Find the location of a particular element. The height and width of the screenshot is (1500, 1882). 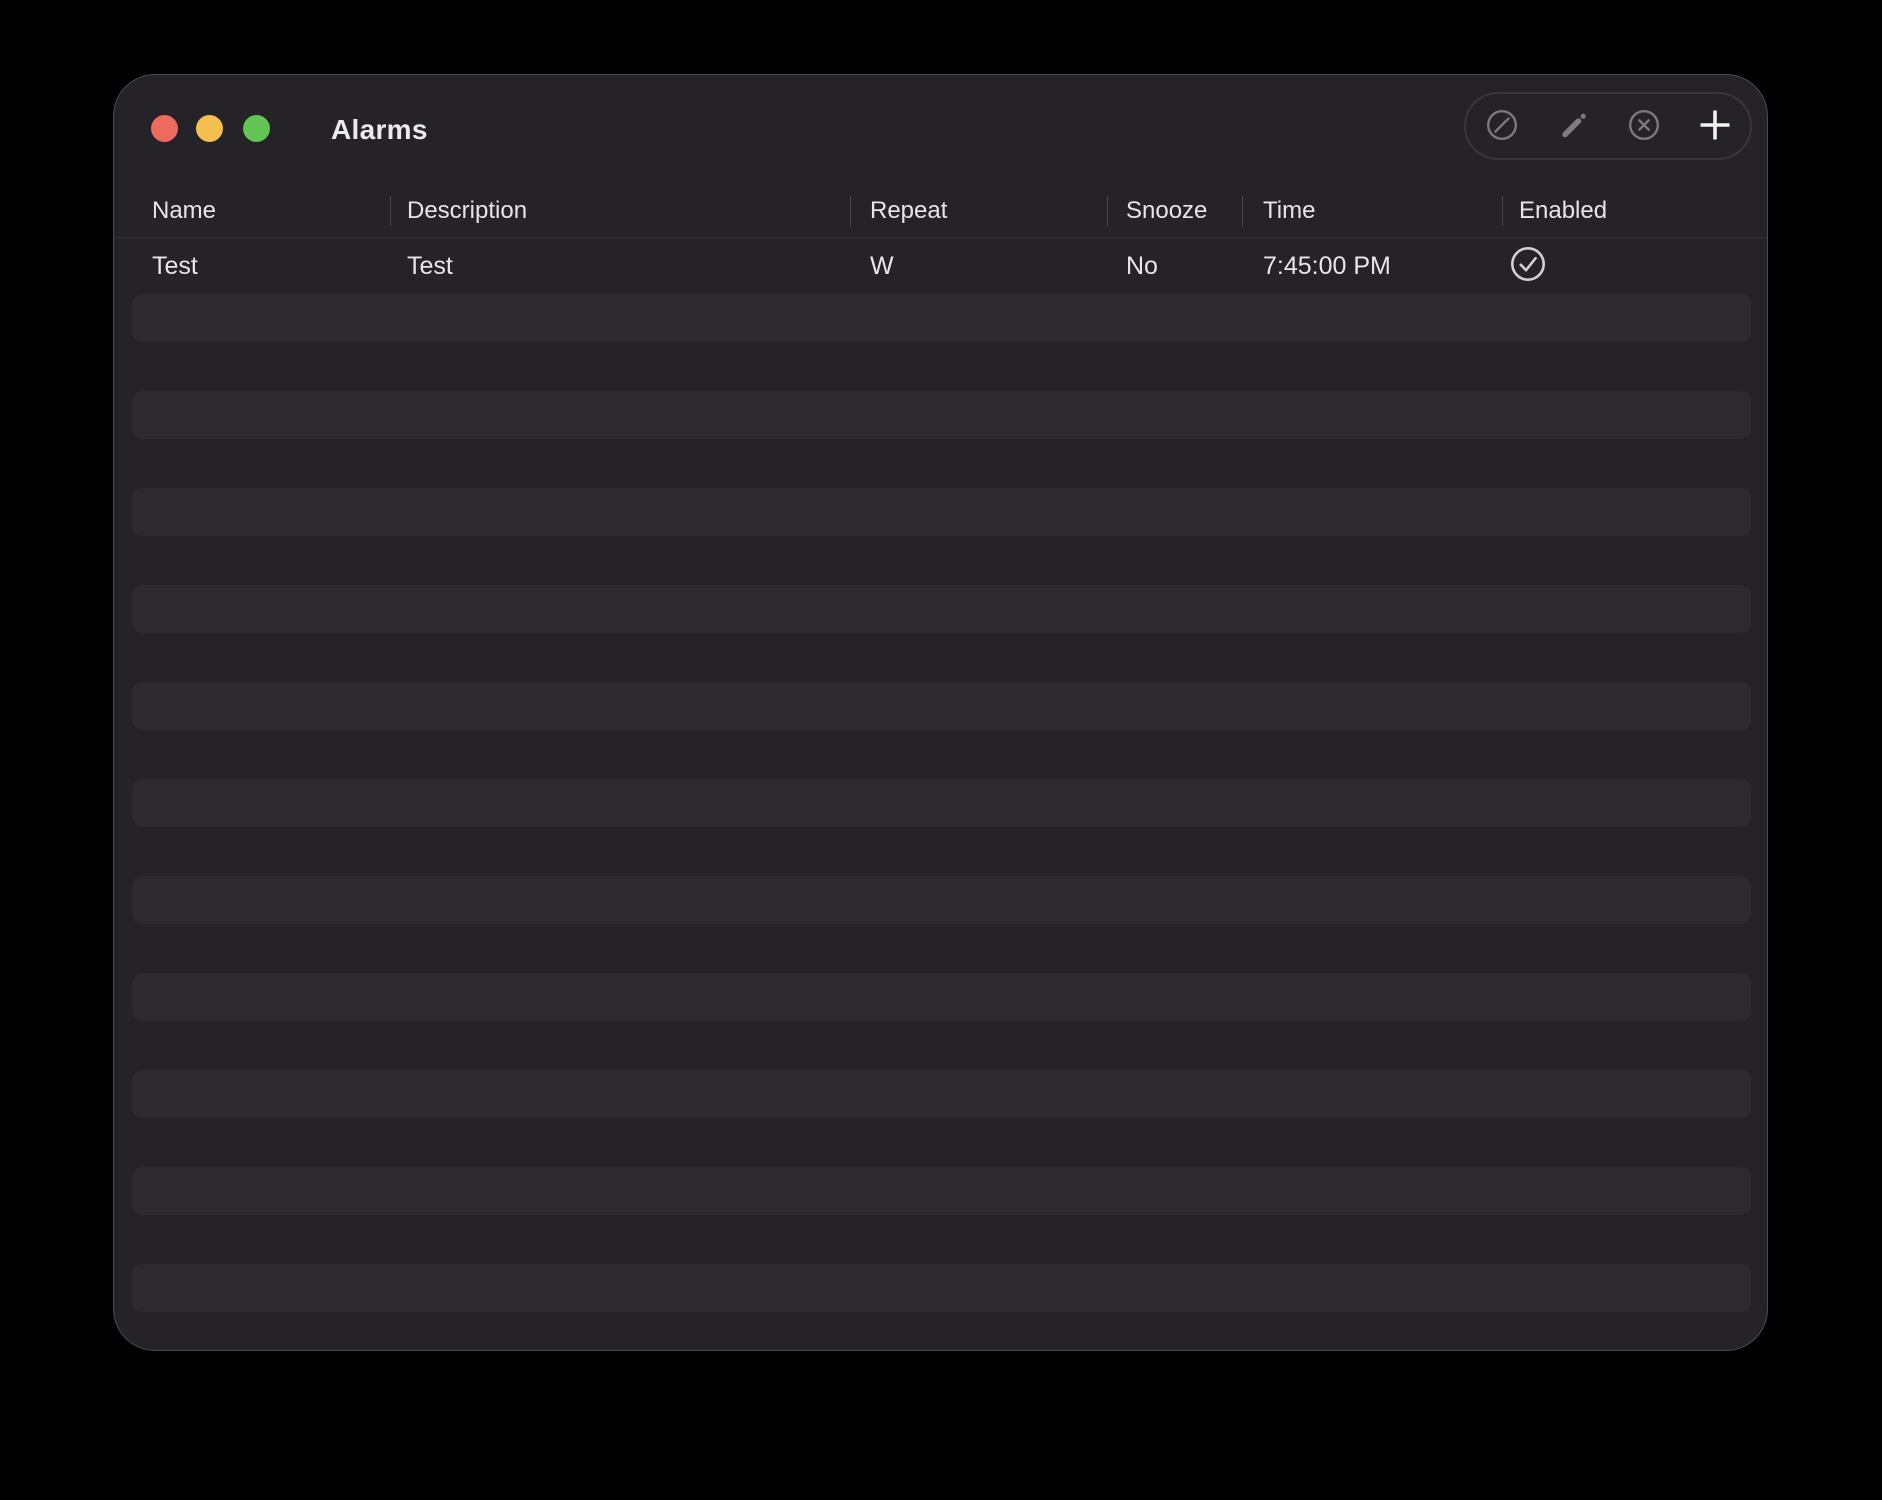

cell-snooze: No is located at coordinates (1142, 266).